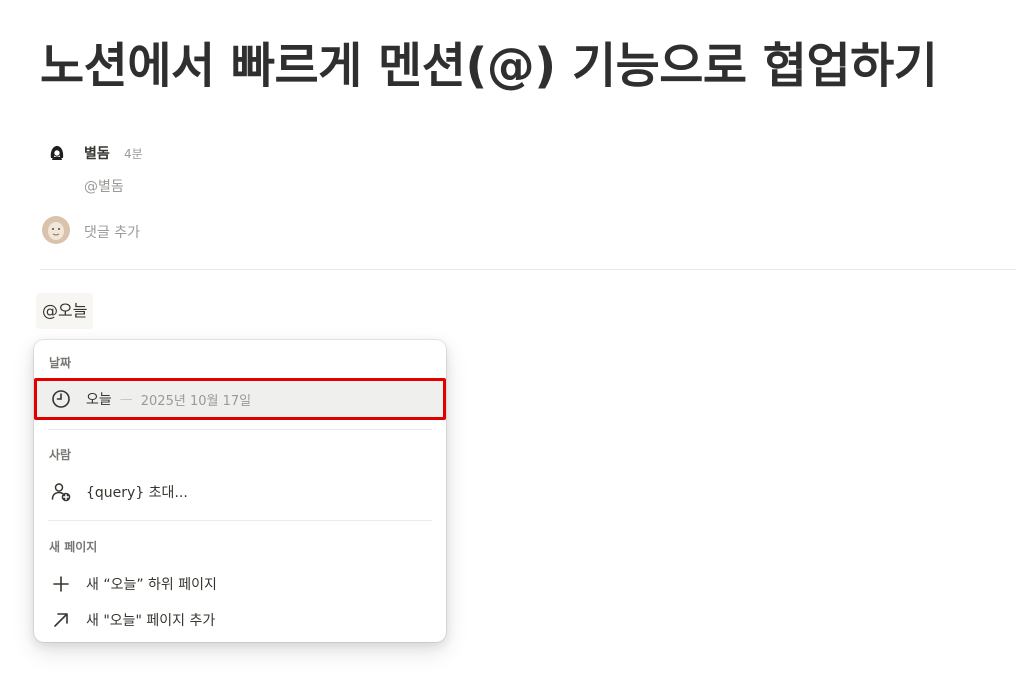 The image size is (1016, 684). What do you see at coordinates (126, 399) in the screenshot?
I see `menu-item-today-dash: —` at bounding box center [126, 399].